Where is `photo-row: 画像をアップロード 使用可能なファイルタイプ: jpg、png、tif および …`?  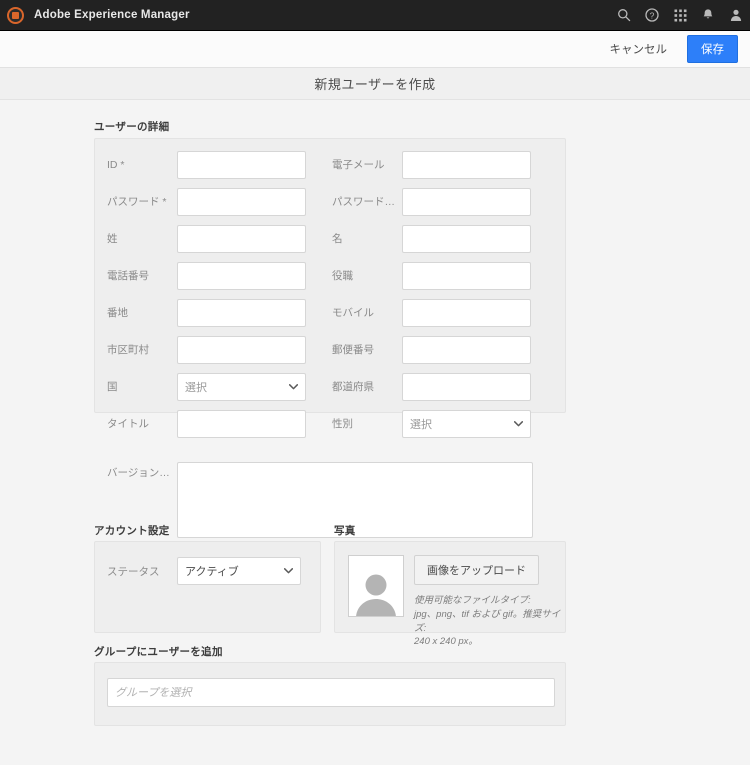
photo-row: 画像をアップロード 使用可能なファイルタイプ: jpg、png、tif および … is located at coordinates (456, 602).